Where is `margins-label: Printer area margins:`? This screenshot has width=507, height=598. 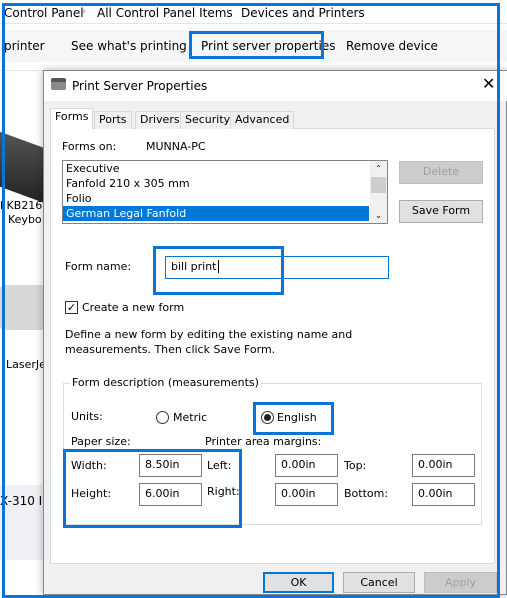
margins-label: Printer area margins: is located at coordinates (263, 441).